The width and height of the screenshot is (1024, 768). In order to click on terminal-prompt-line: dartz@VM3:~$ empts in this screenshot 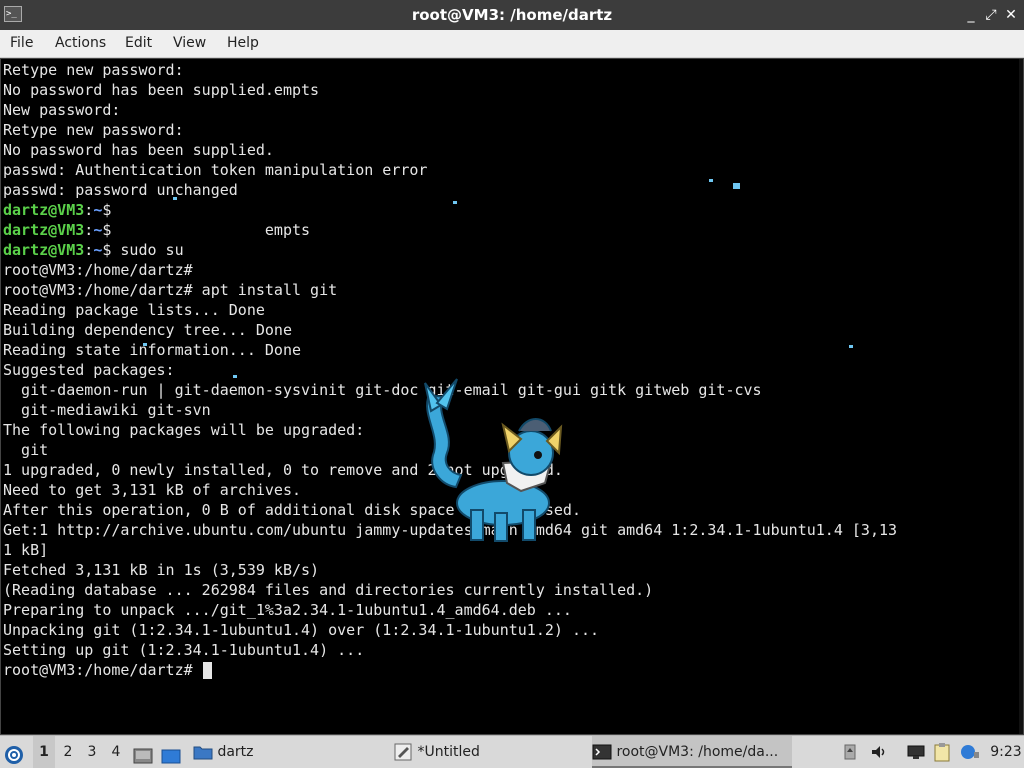, I will do `click(156, 230)`.